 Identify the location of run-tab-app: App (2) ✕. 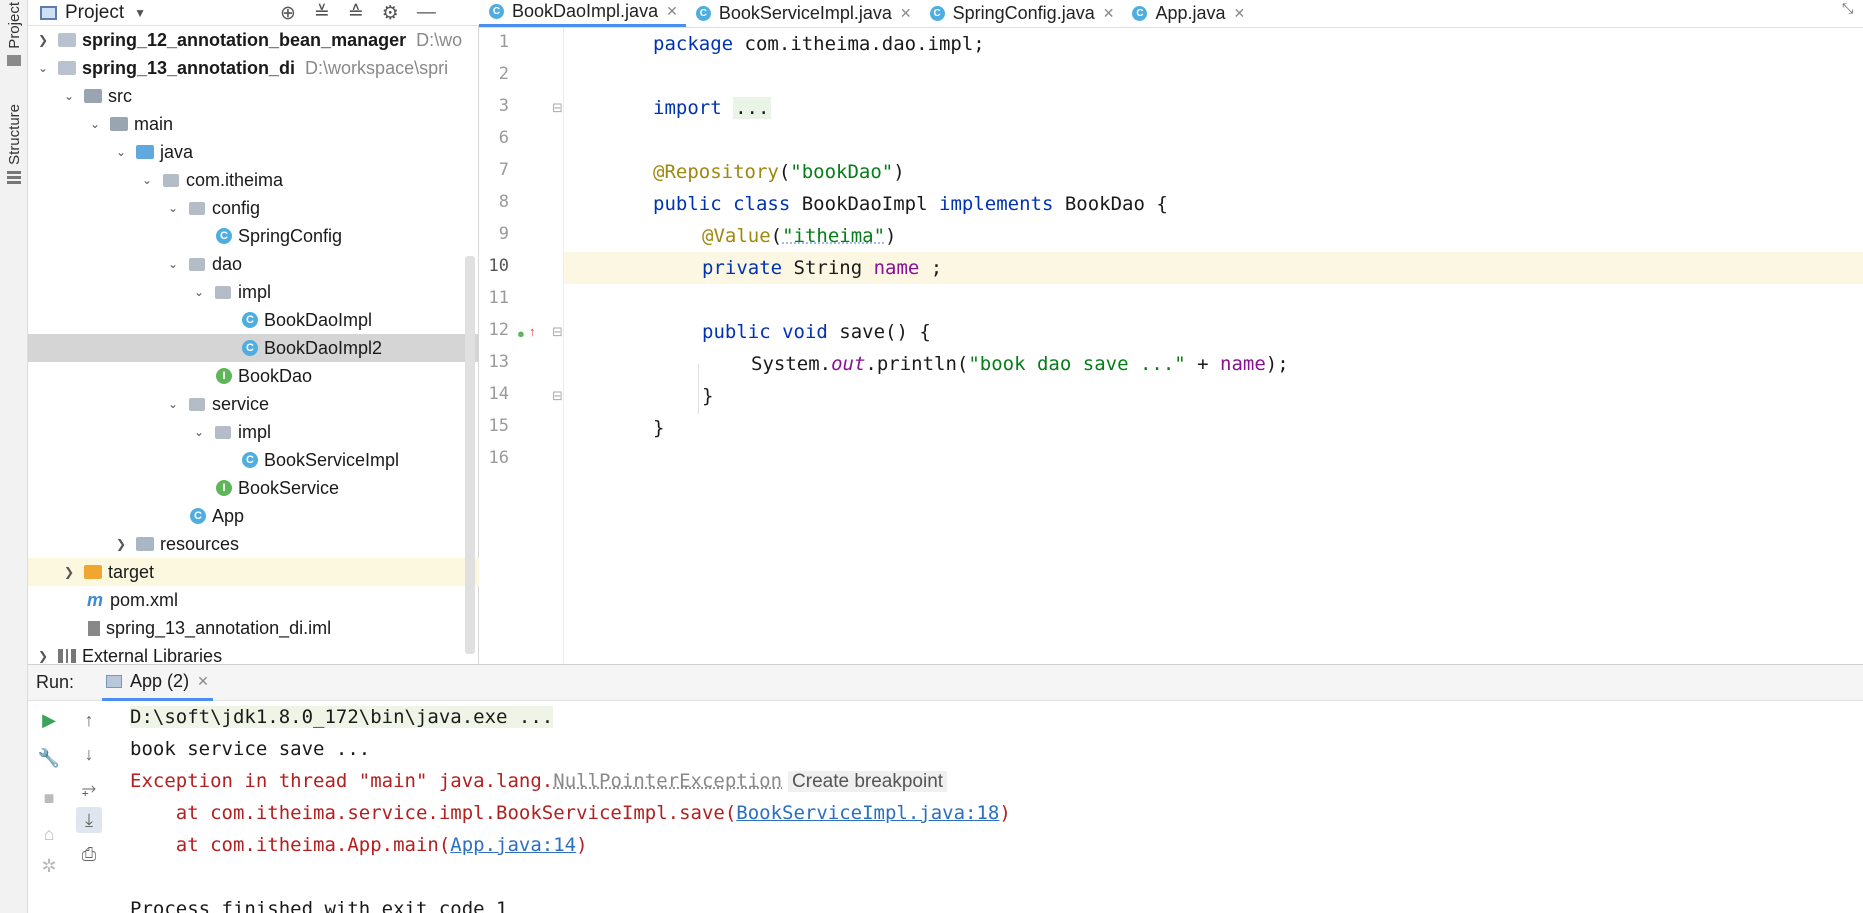
(157, 683).